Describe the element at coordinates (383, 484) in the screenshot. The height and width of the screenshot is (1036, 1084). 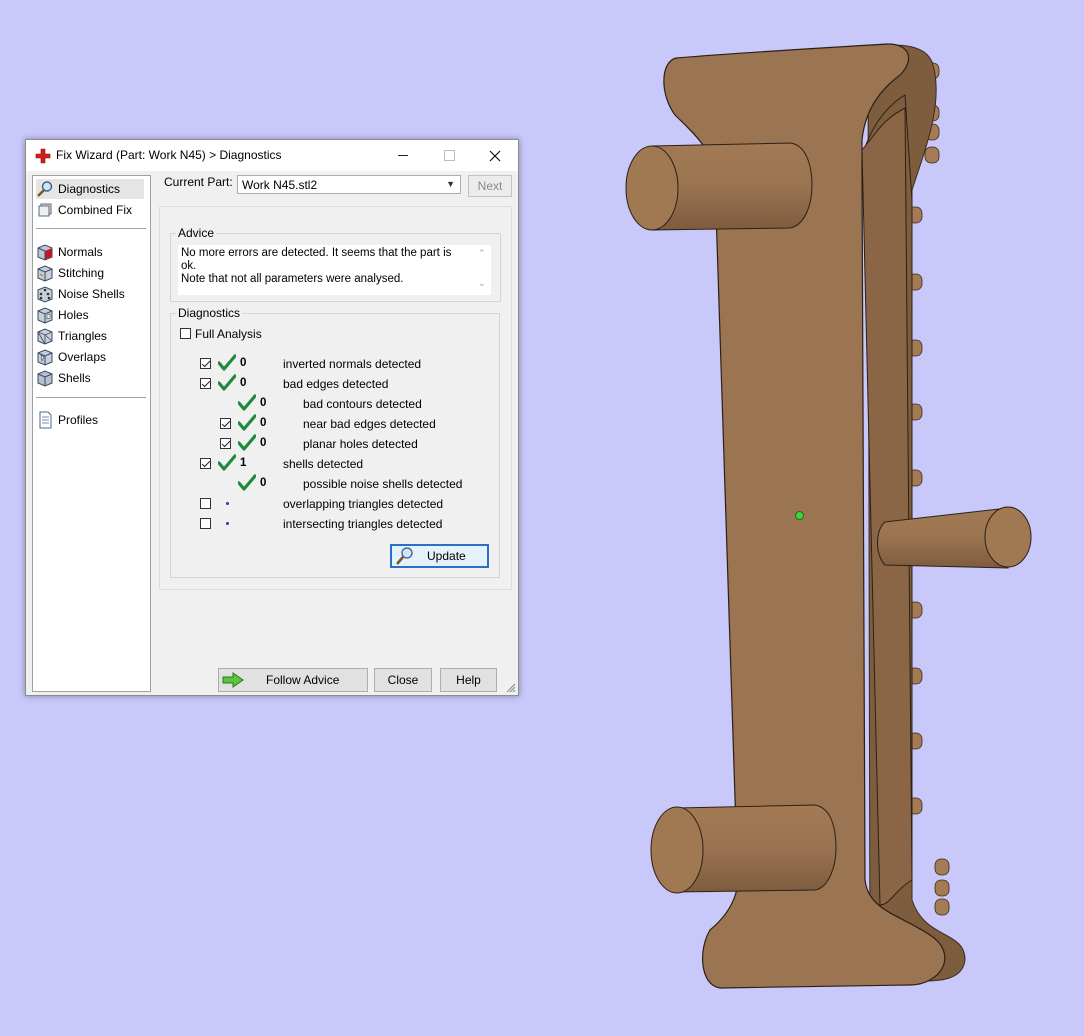
I see `noise-shells-label: possible noise shells detected` at that location.